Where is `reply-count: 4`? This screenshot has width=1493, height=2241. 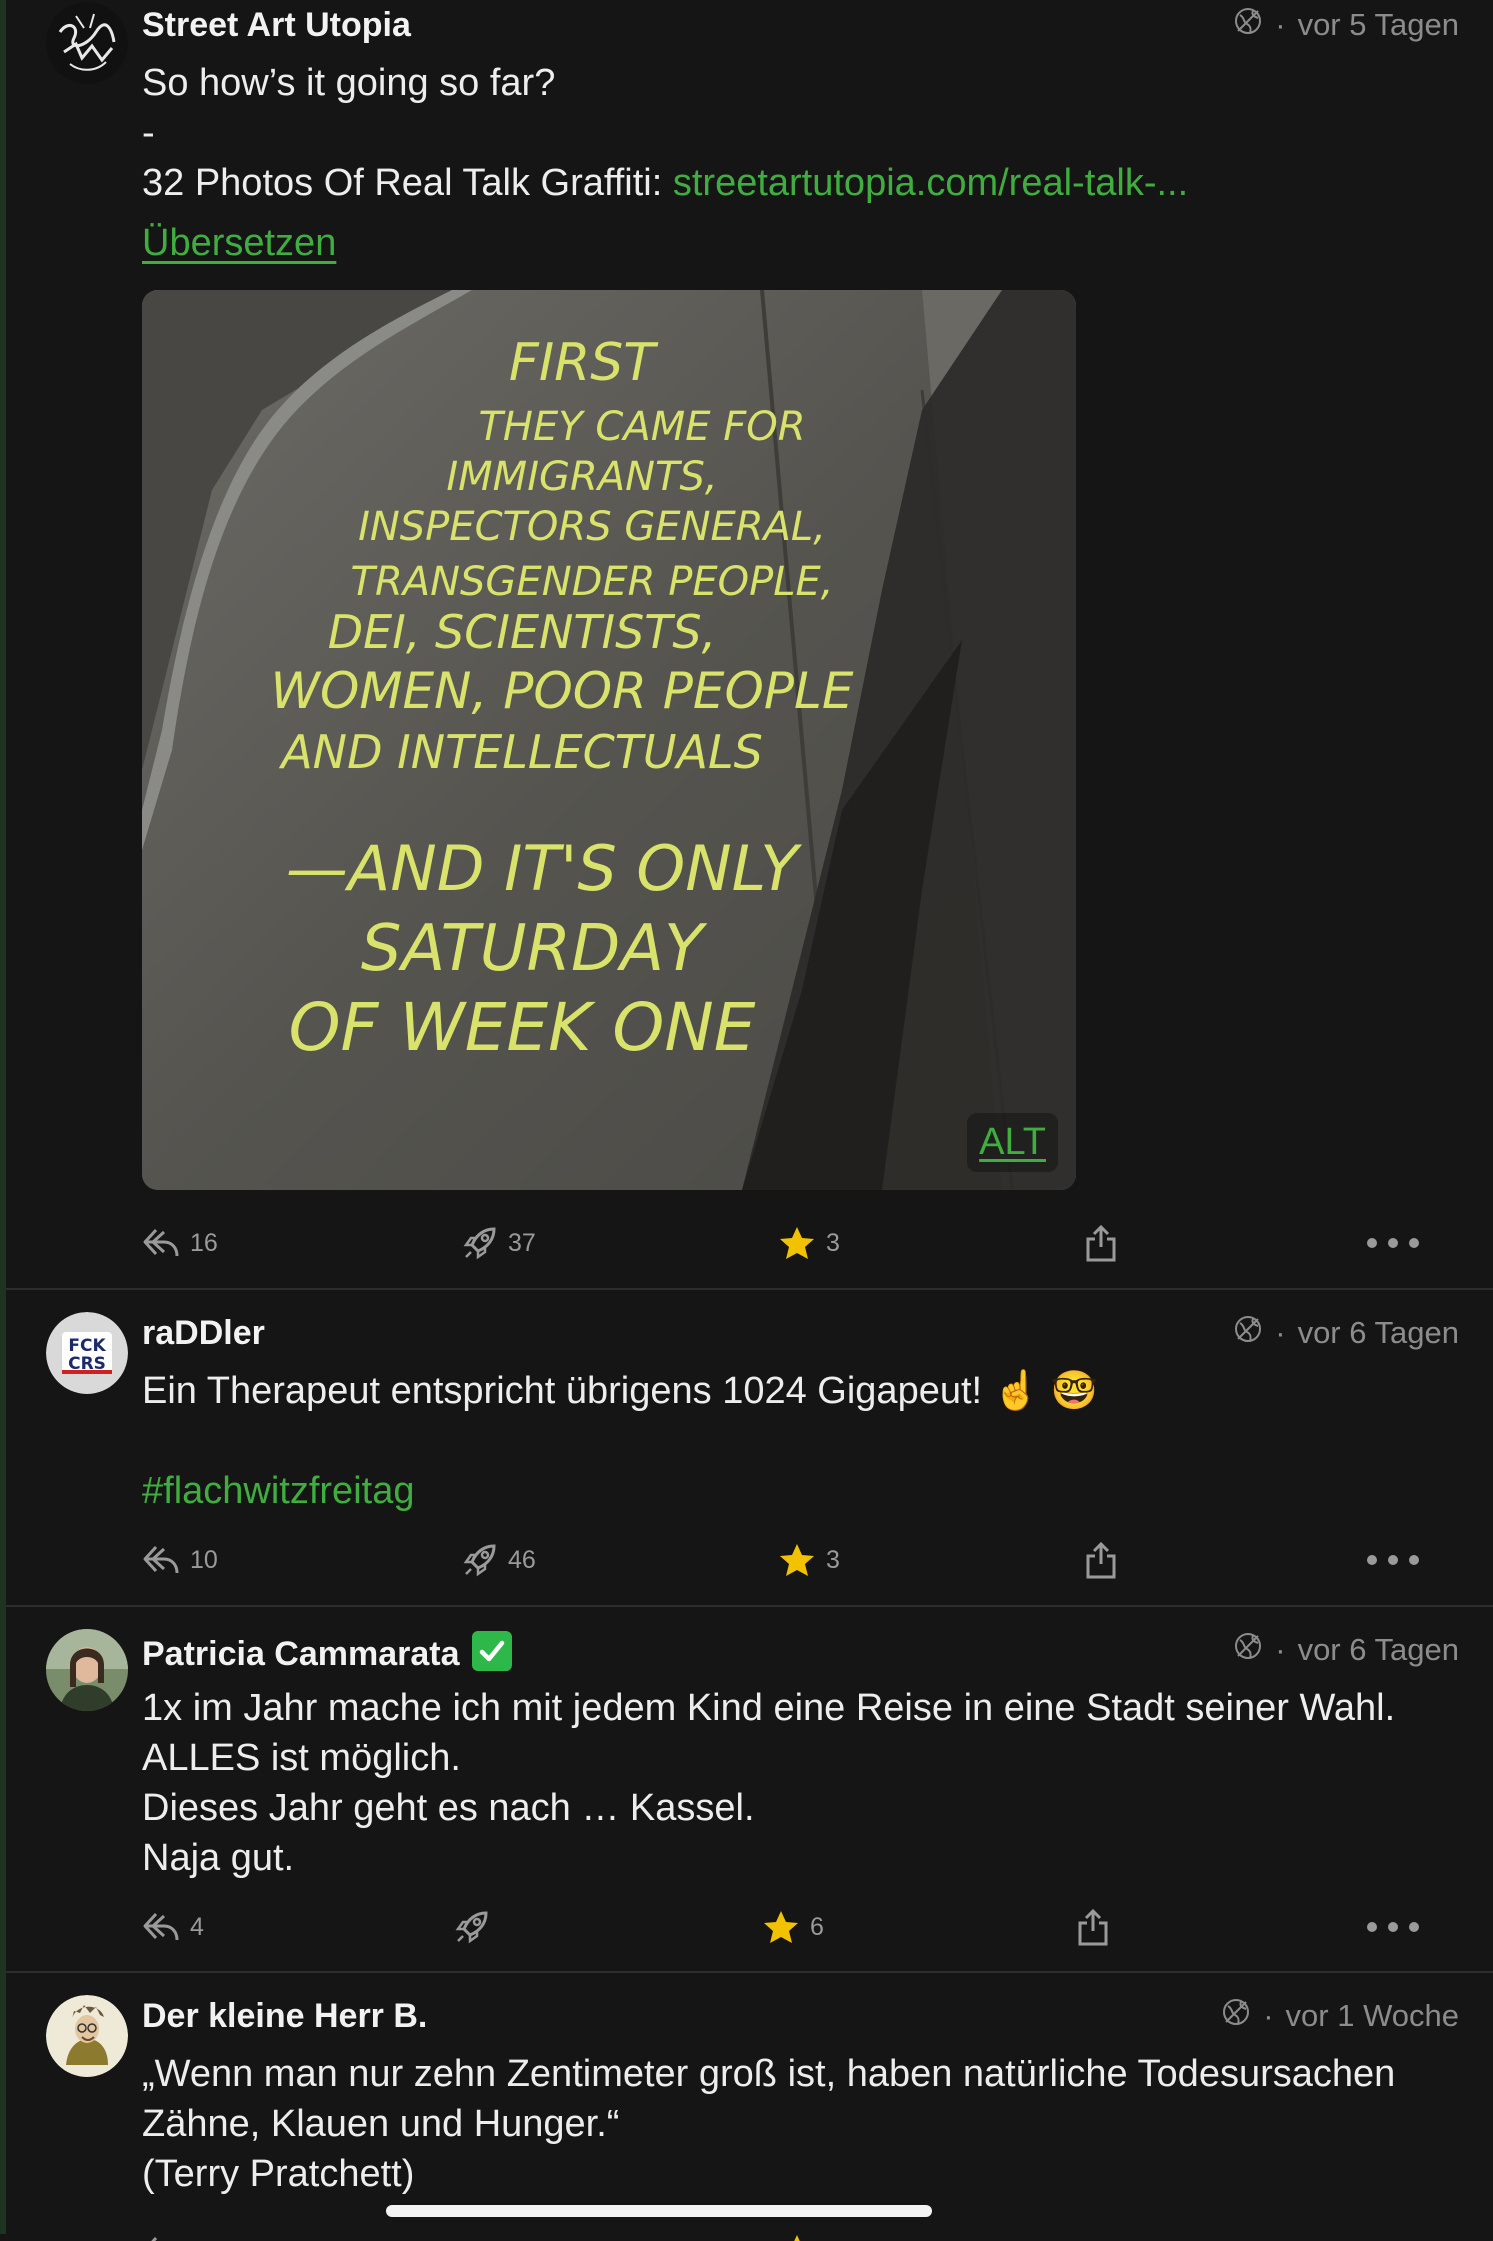
reply-count: 4 is located at coordinates (197, 1926).